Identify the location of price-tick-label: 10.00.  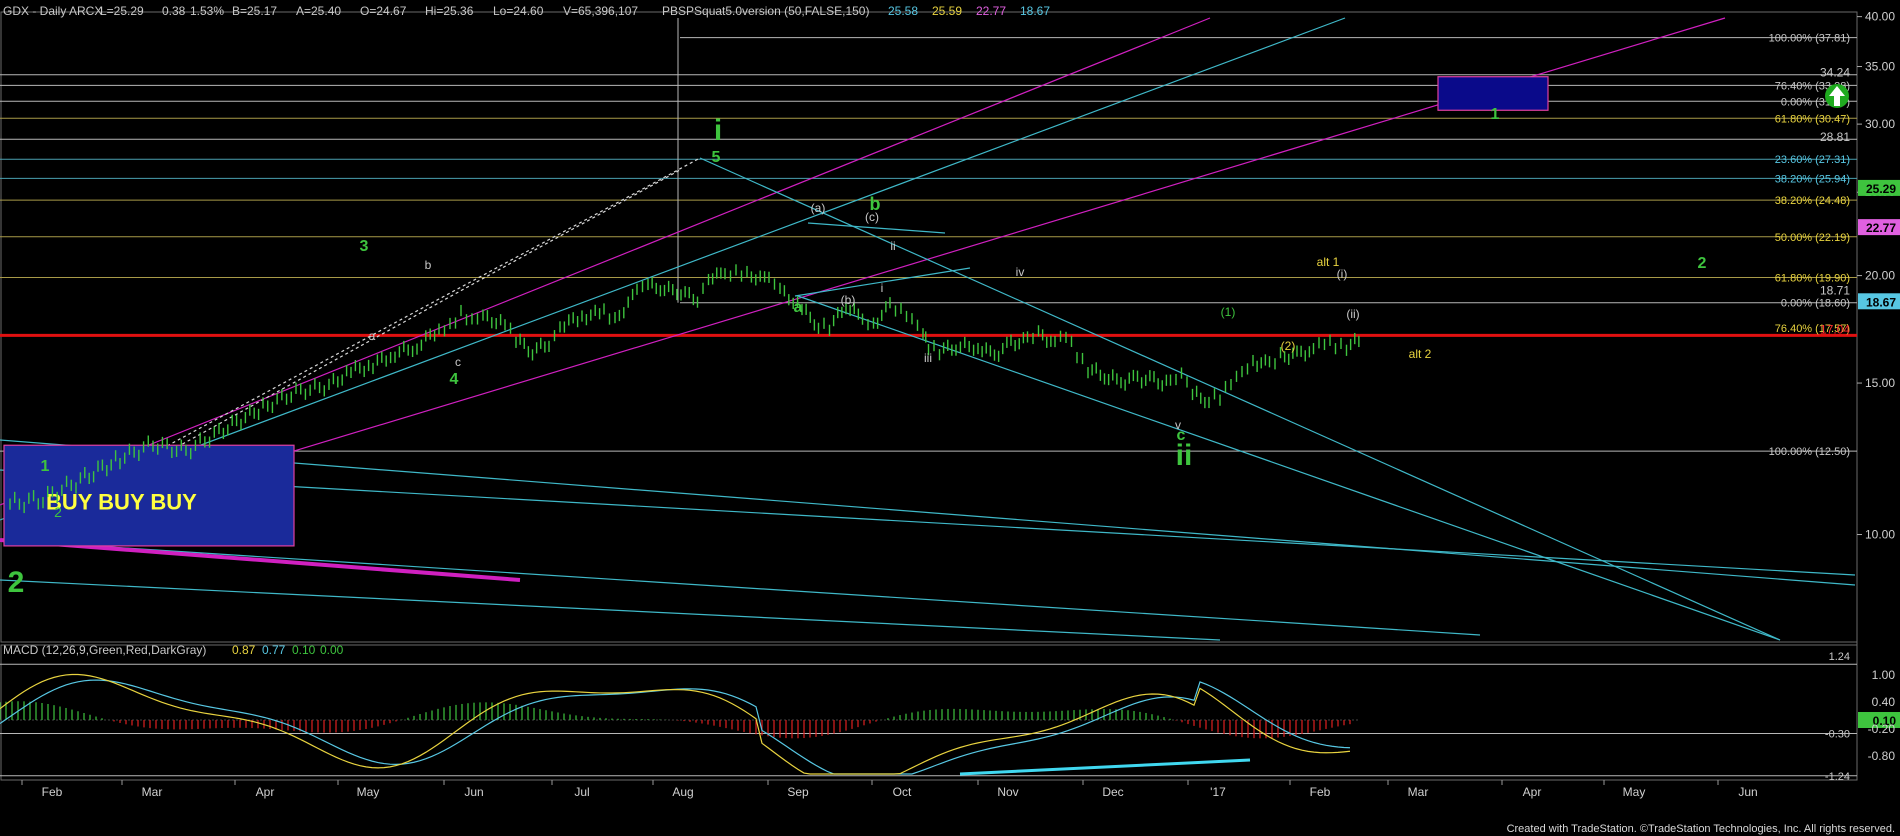
(1880, 535).